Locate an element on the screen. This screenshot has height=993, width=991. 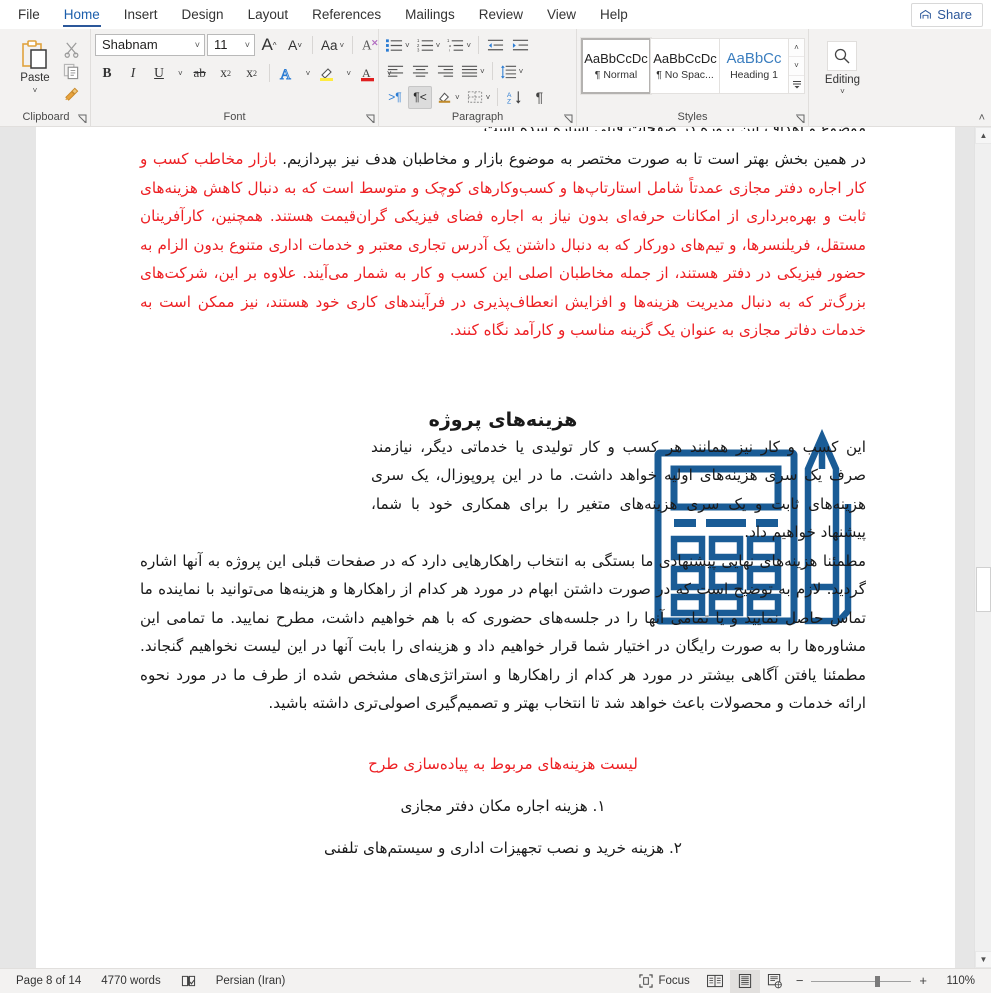
tab-design: Design is located at coordinates (203, 16).